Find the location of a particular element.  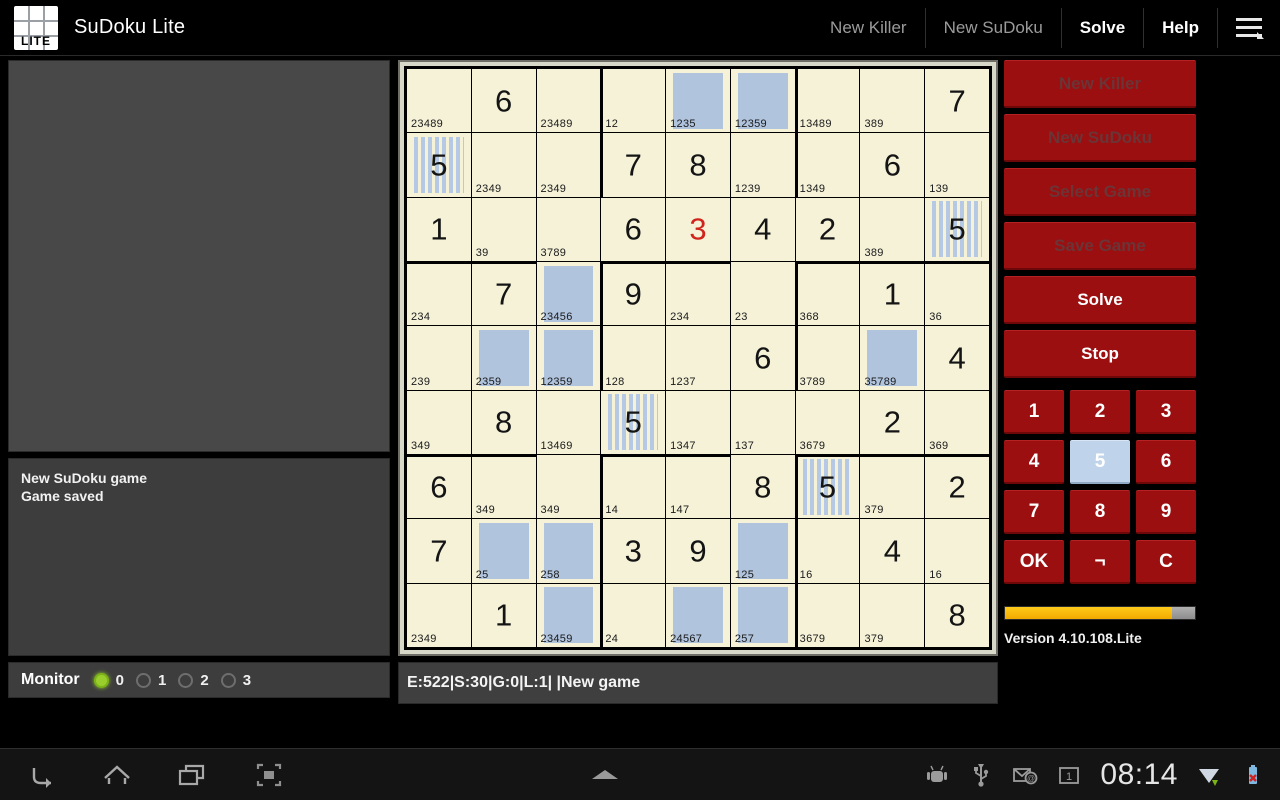

number-keypad: 1 2 3 4 5 6 7 8 9 OK ¬ C is located at coordinates (1100, 487).